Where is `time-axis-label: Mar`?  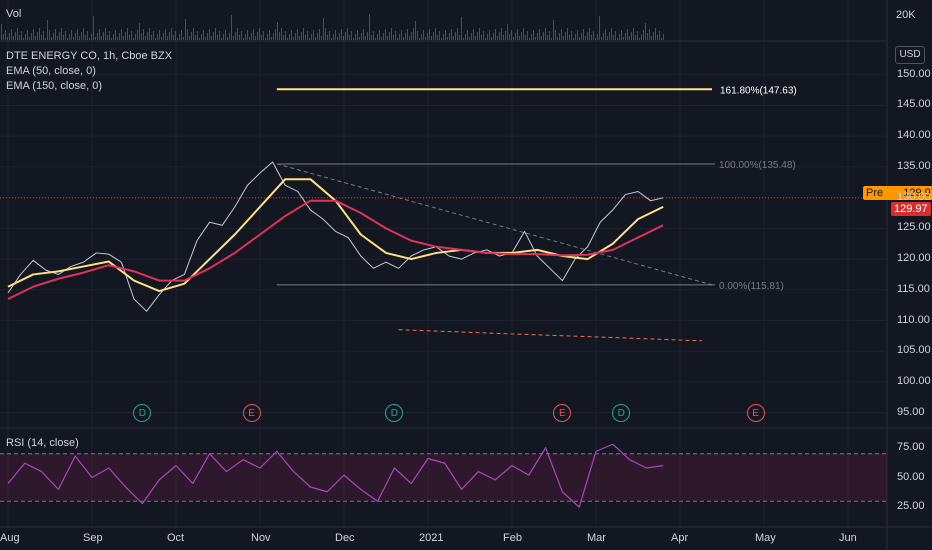
time-axis-label: Mar is located at coordinates (596, 538).